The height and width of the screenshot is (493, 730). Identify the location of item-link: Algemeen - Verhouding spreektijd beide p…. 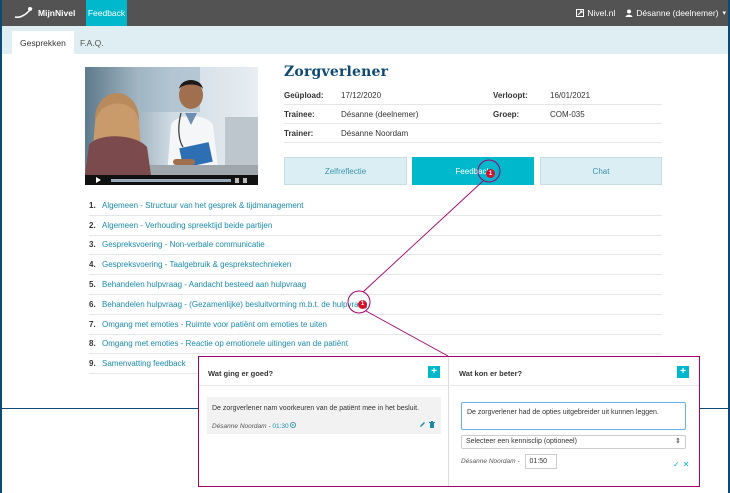
(187, 225).